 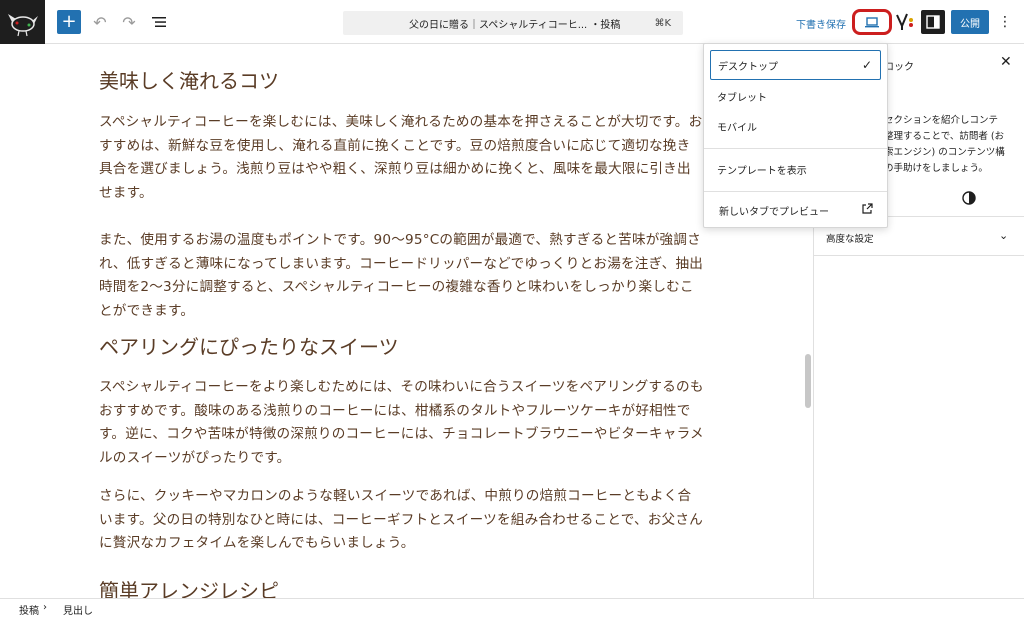 I want to click on editor-header: + ↶ ↷ 父の日に贈る｜スペシャルティコーヒ... ・投稿 ⌘K 下書き保存, so click(x=512, y=22).